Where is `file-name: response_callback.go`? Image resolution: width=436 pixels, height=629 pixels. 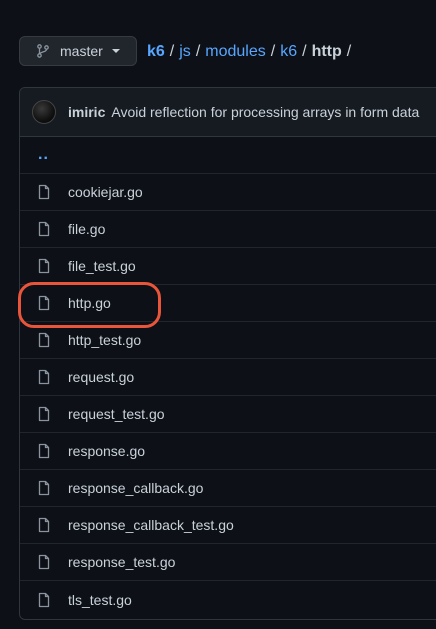 file-name: response_callback.go is located at coordinates (135, 488).